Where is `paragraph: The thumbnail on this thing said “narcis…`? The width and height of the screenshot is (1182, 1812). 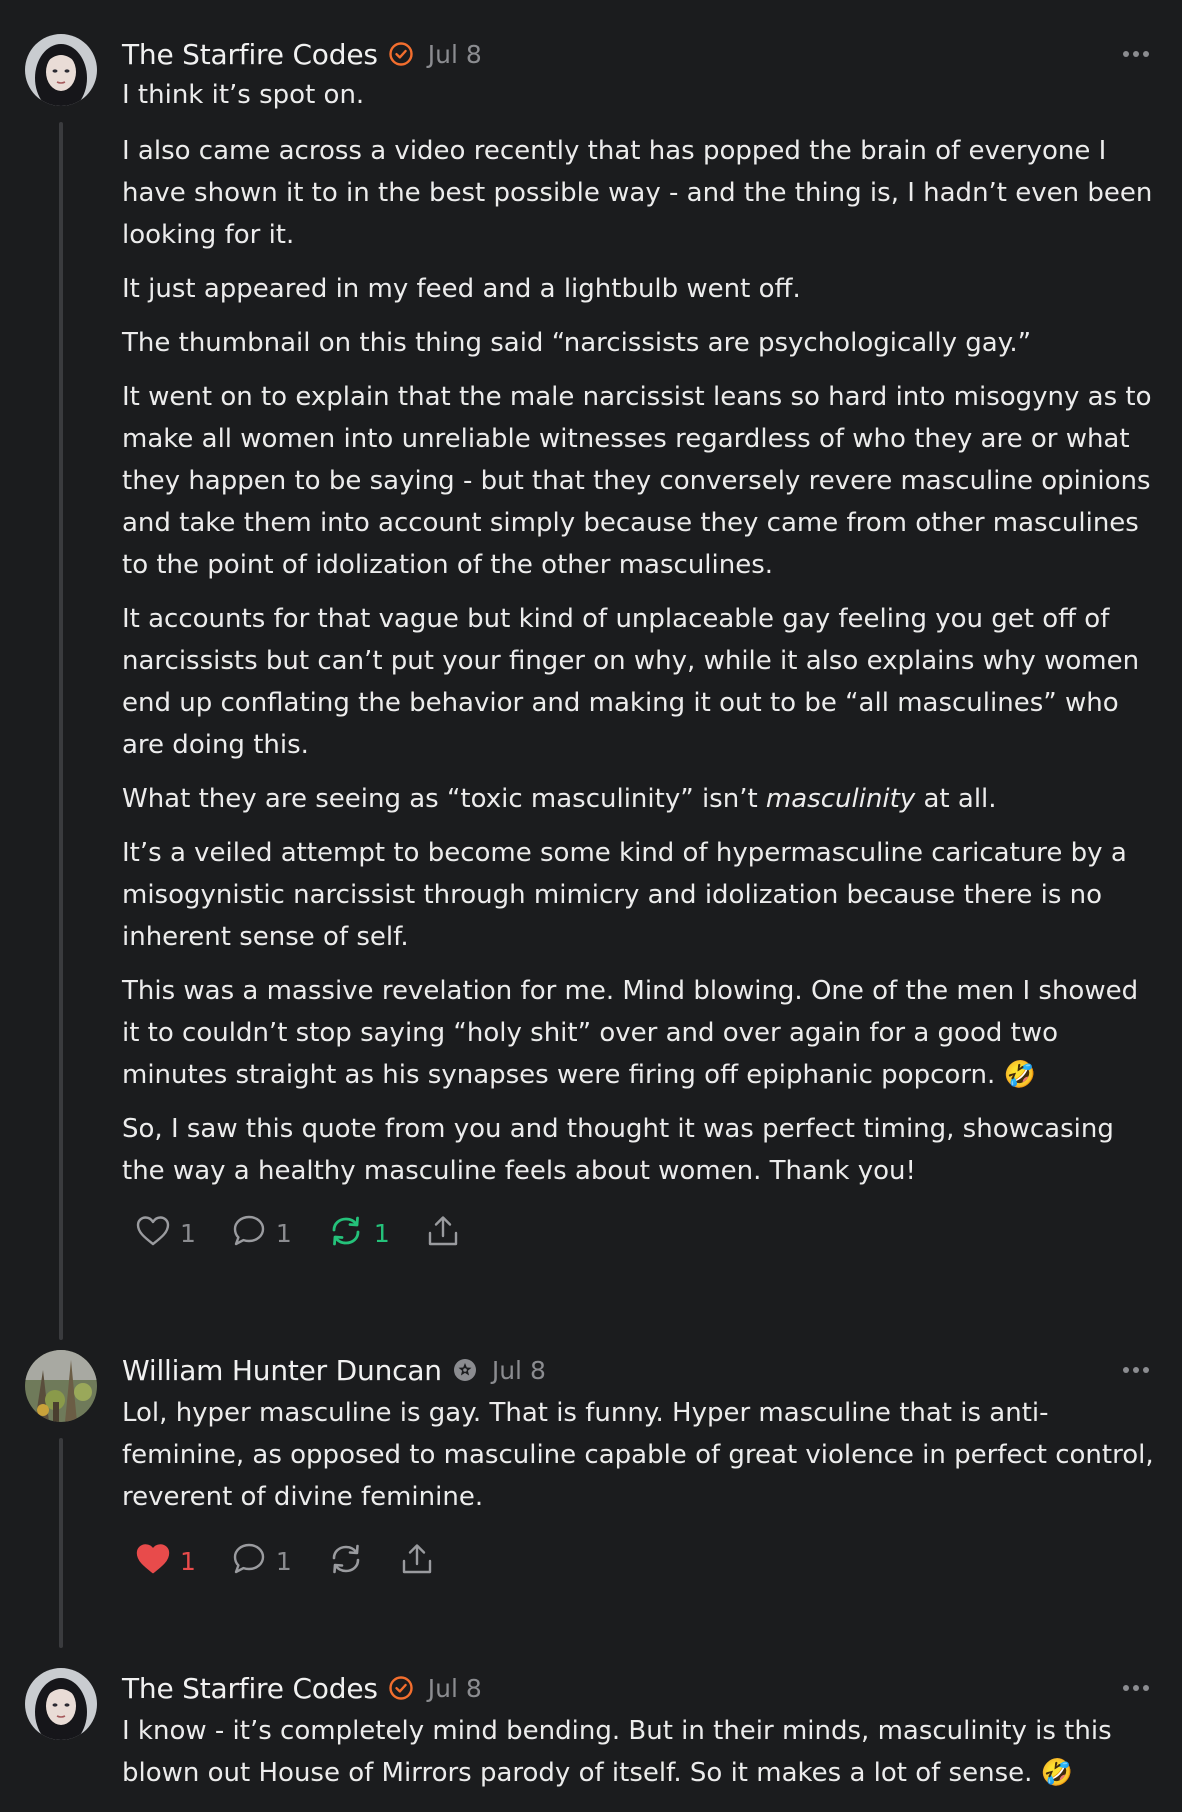
paragraph: The thumbnail on this thing said “narcis… is located at coordinates (577, 343).